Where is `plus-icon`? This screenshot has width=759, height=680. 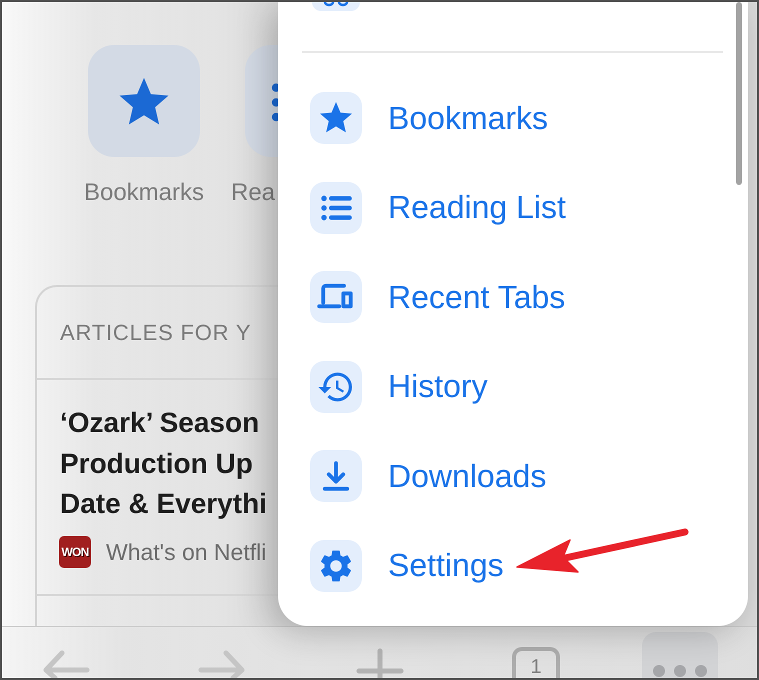 plus-icon is located at coordinates (380, 663).